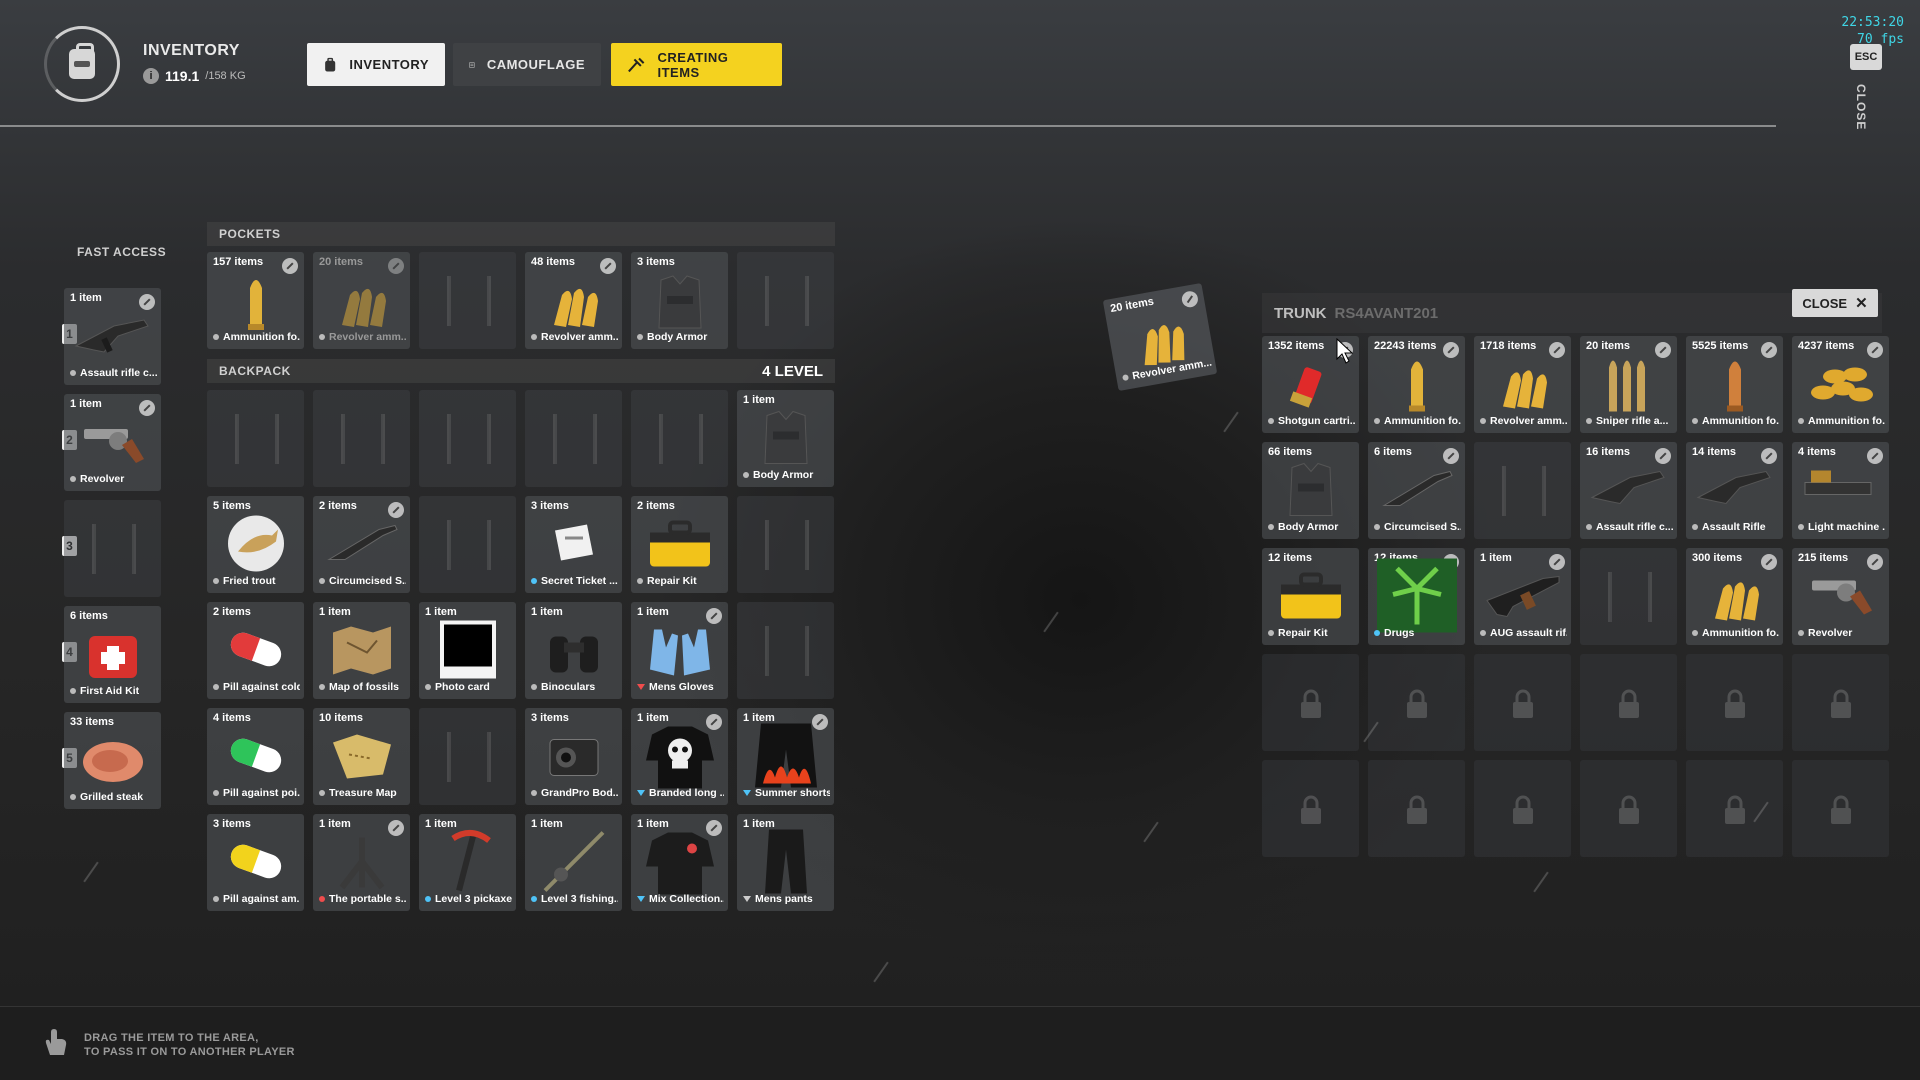  What do you see at coordinates (679, 650) in the screenshot?
I see `grid-slot: 1 item Mens Gloves` at bounding box center [679, 650].